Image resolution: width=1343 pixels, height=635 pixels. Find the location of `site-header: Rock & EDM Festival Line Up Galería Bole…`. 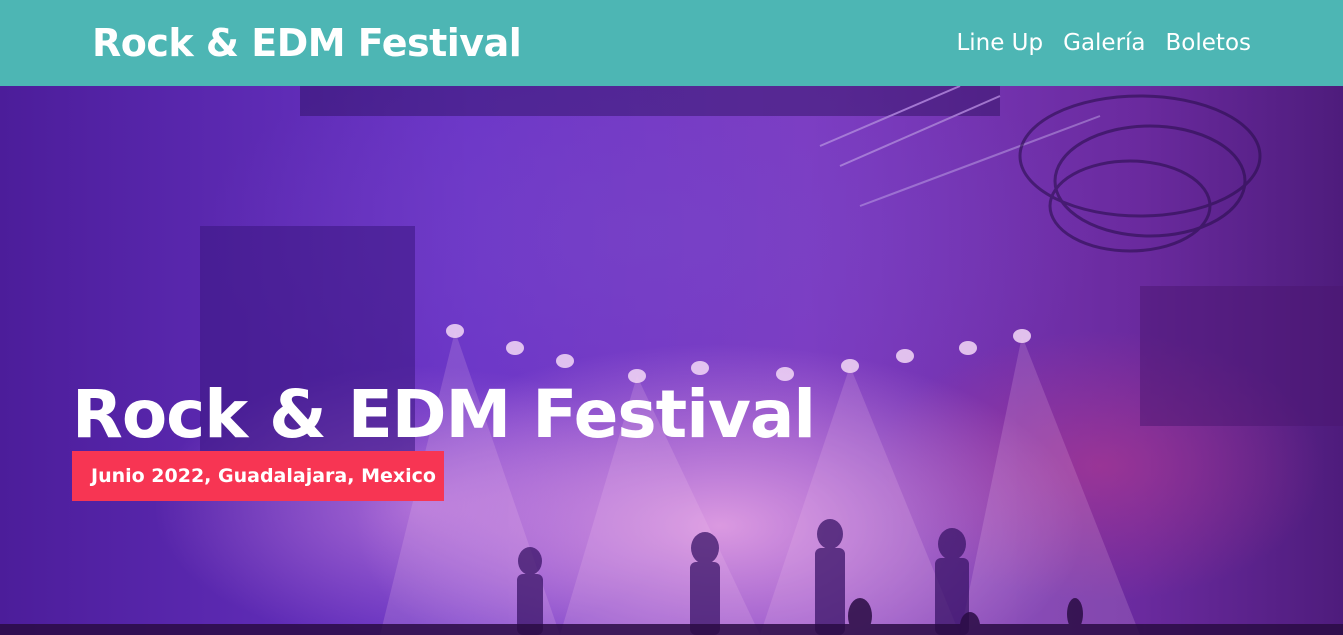

site-header: Rock & EDM Festival Line Up Galería Bole… is located at coordinates (671, 43).